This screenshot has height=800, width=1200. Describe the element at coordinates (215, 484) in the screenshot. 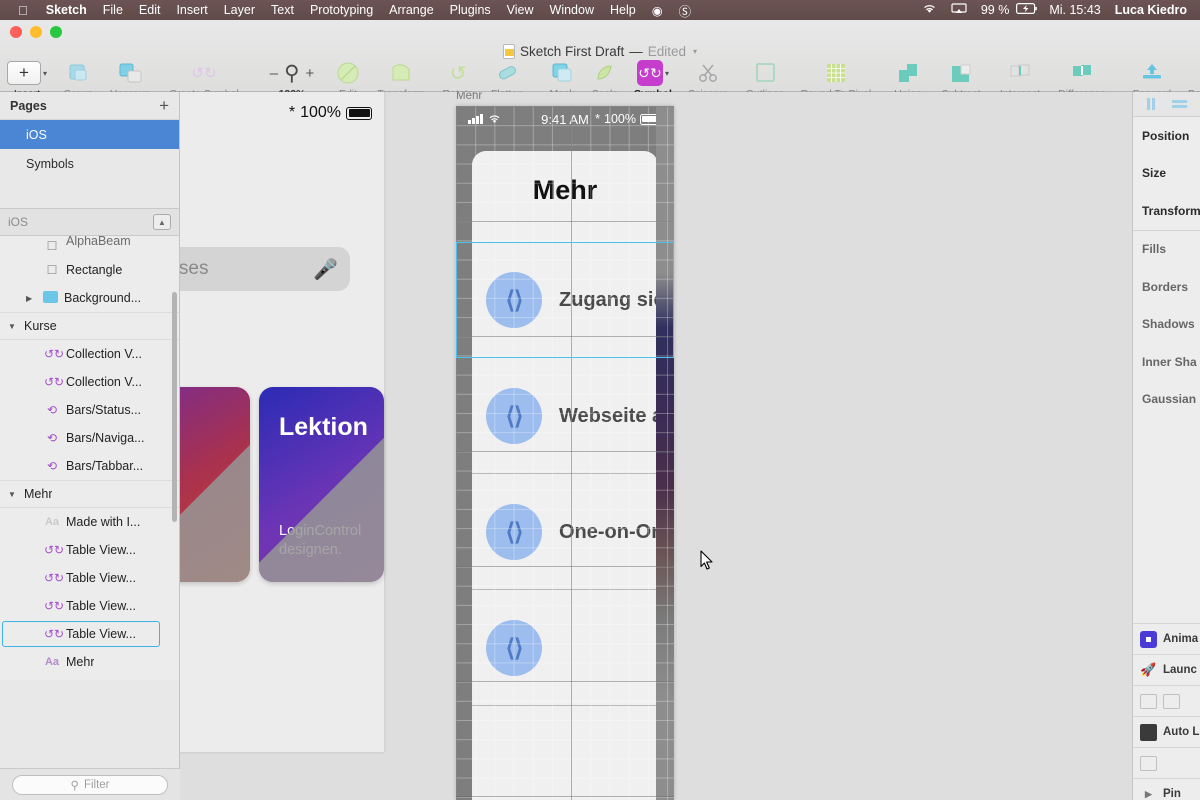

I see `course-card-red` at that location.